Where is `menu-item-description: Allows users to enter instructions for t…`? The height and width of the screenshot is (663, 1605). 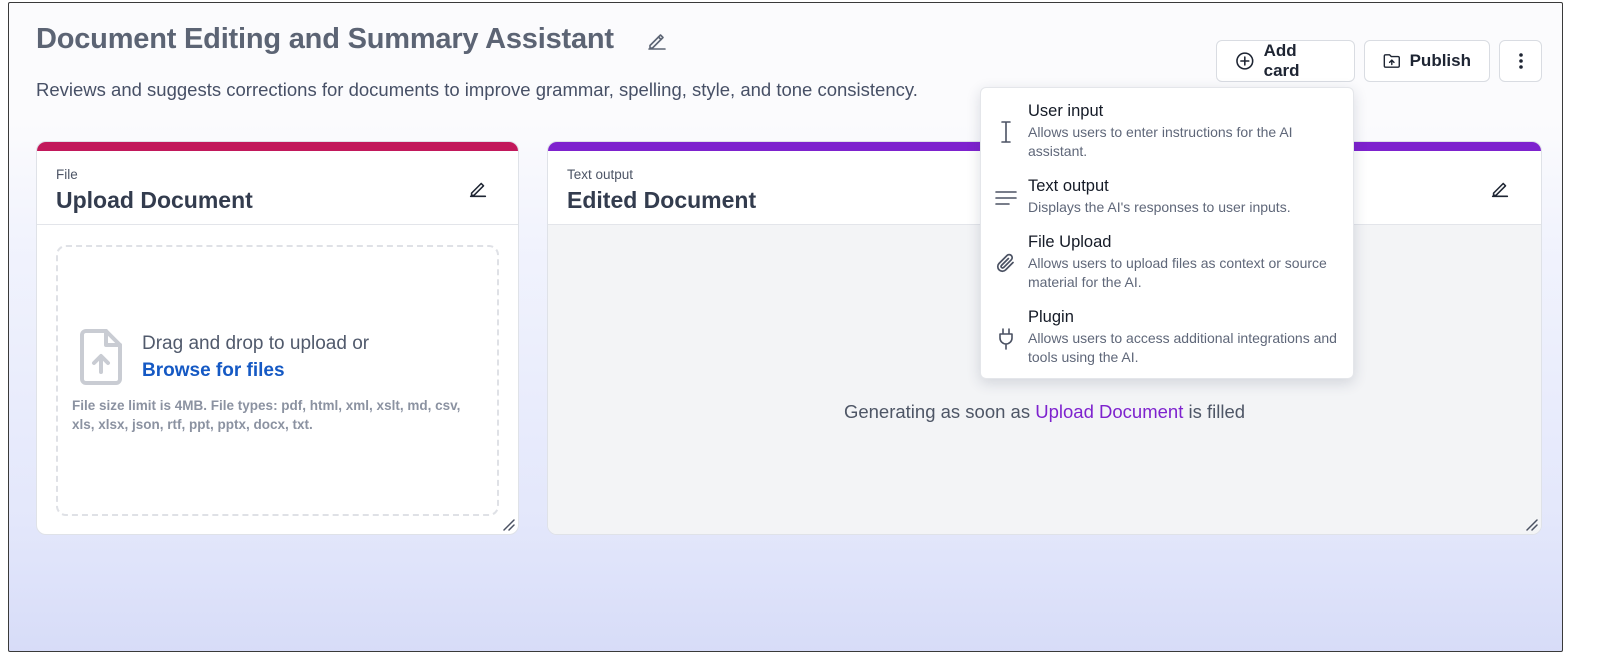
menu-item-description: Allows users to enter instructions for t… is located at coordinates (1160, 141).